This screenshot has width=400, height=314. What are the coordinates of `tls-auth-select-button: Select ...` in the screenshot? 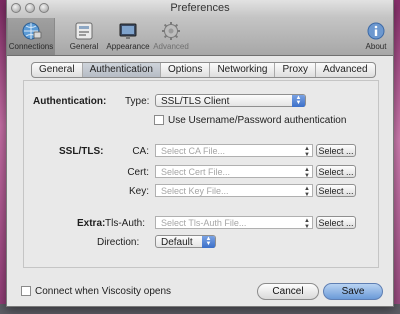 It's located at (336, 222).